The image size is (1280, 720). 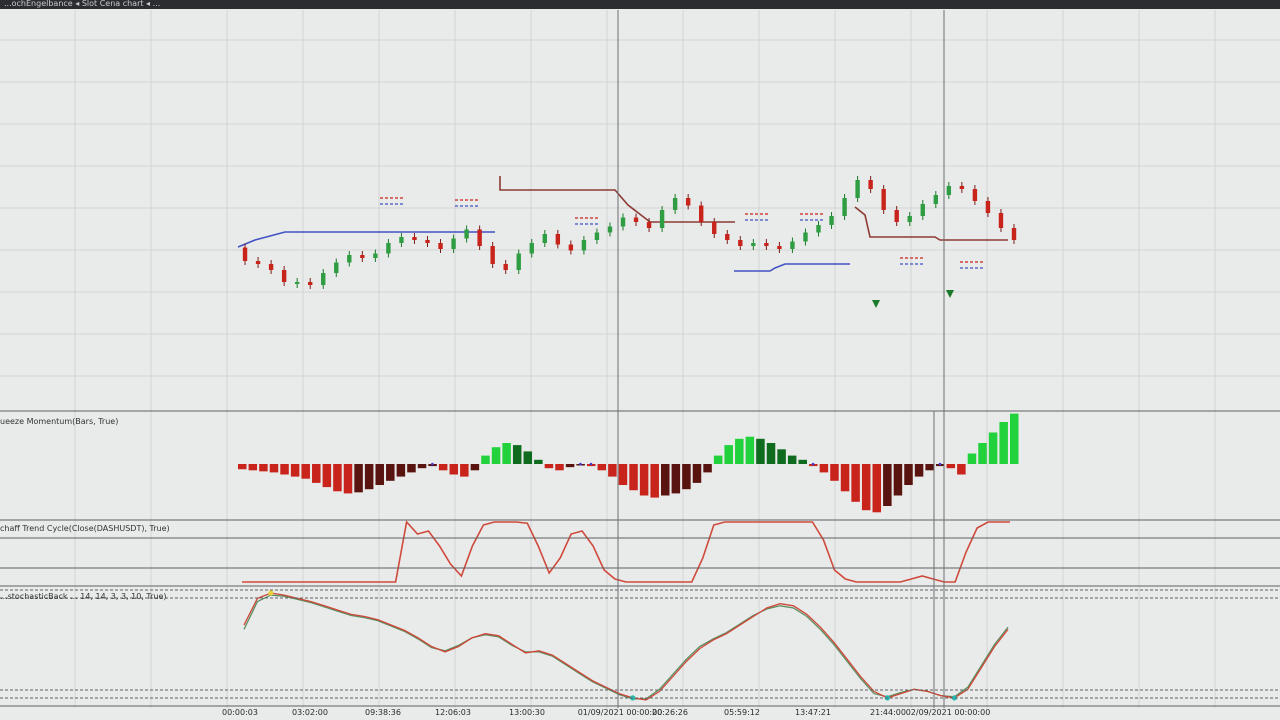 I want to click on time-tick-label: 20:26:26, so click(x=670, y=712).